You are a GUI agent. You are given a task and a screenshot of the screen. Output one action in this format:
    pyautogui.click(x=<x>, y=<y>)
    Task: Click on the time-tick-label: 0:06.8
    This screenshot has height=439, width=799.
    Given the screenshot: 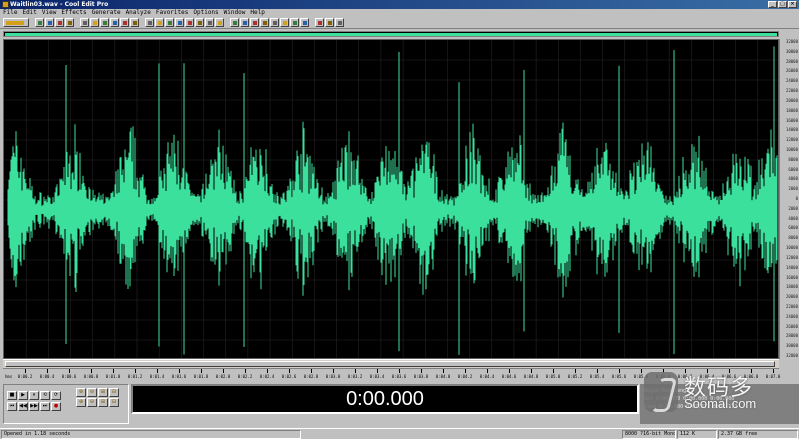 What is the action you would take?
    pyautogui.click(x=751, y=376)
    